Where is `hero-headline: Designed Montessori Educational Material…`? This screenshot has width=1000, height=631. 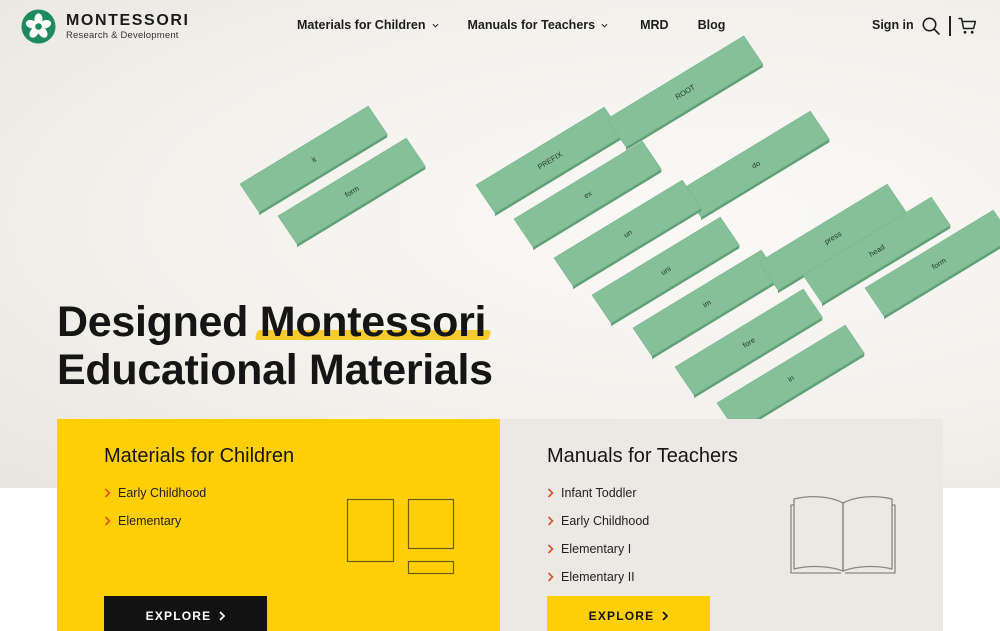 hero-headline: Designed Montessori Educational Material… is located at coordinates (275, 346).